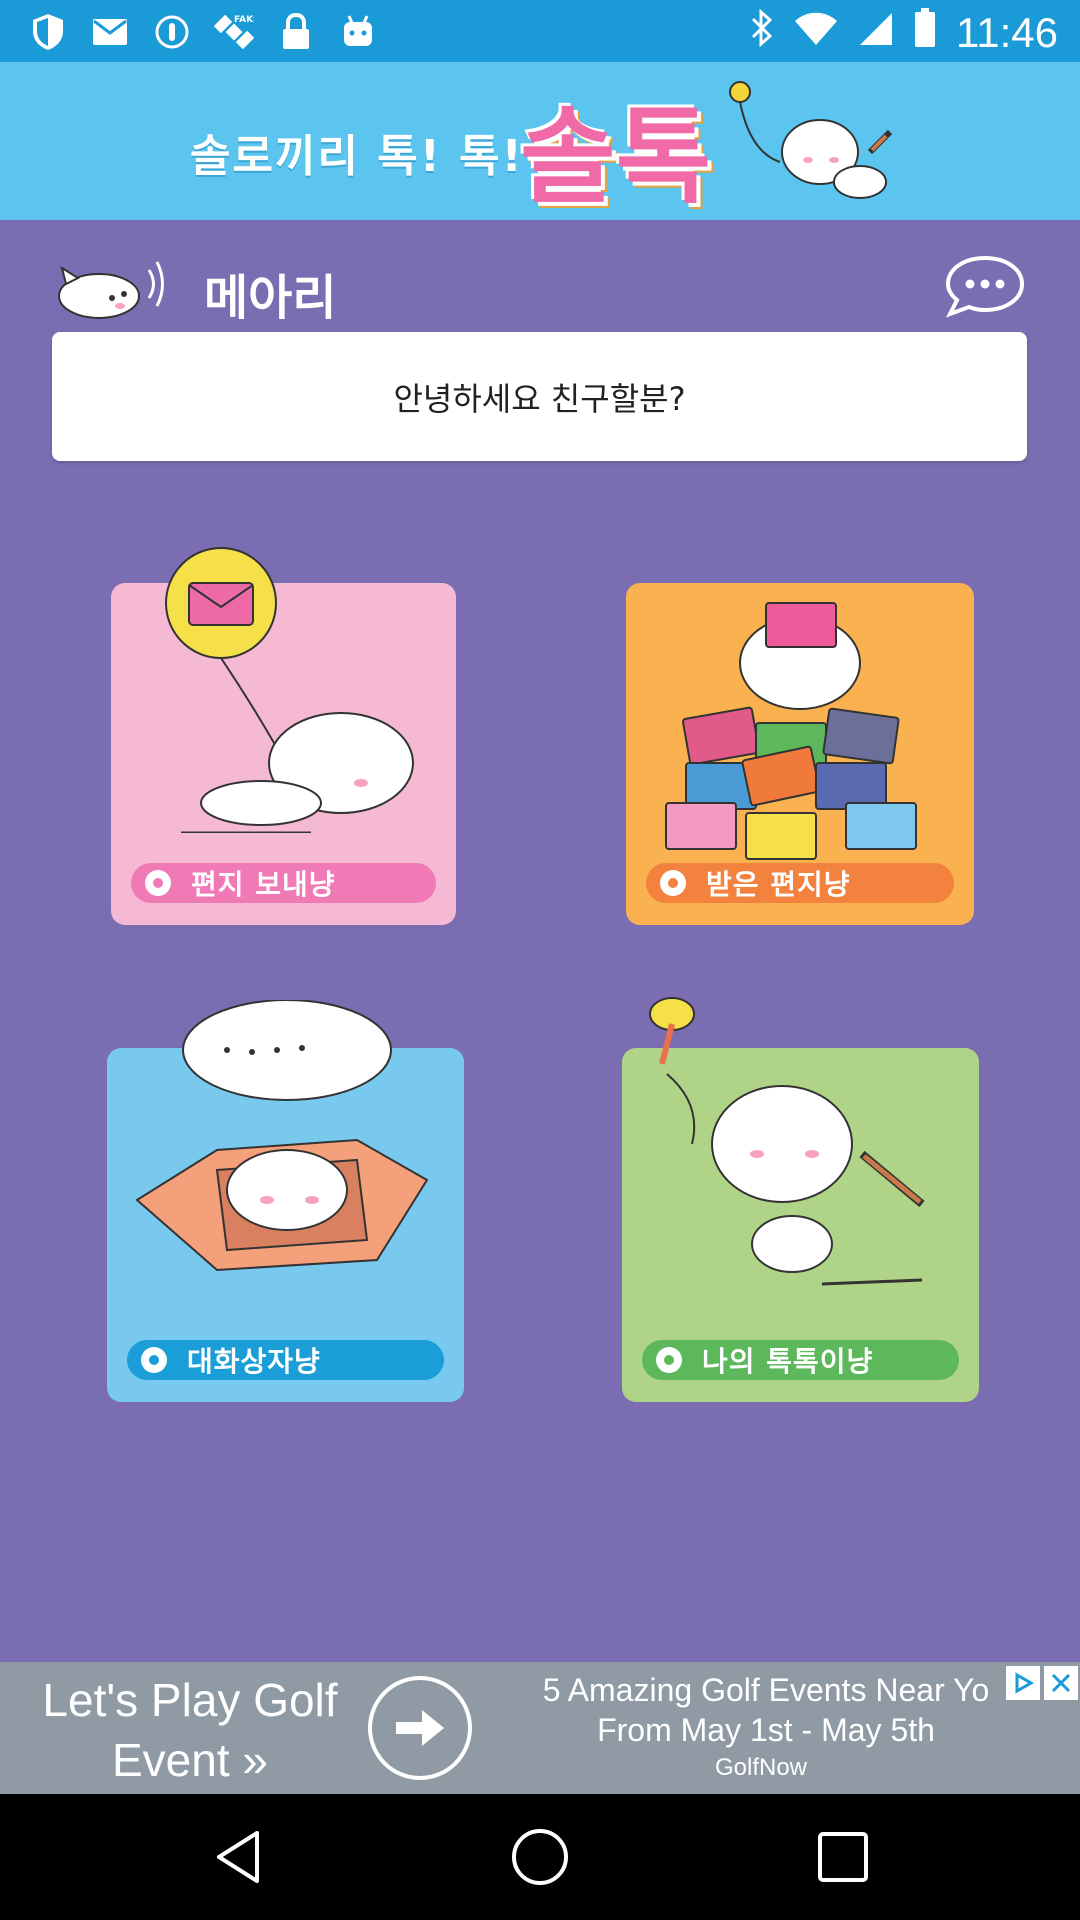 This screenshot has height=1920, width=1080. I want to click on wifi-icon, so click(816, 33).